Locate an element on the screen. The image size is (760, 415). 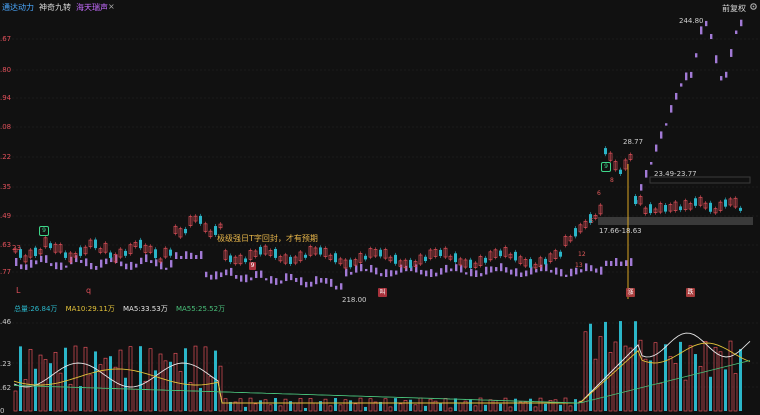
adjust-mode-button: 前复权 is located at coordinates (734, 8).